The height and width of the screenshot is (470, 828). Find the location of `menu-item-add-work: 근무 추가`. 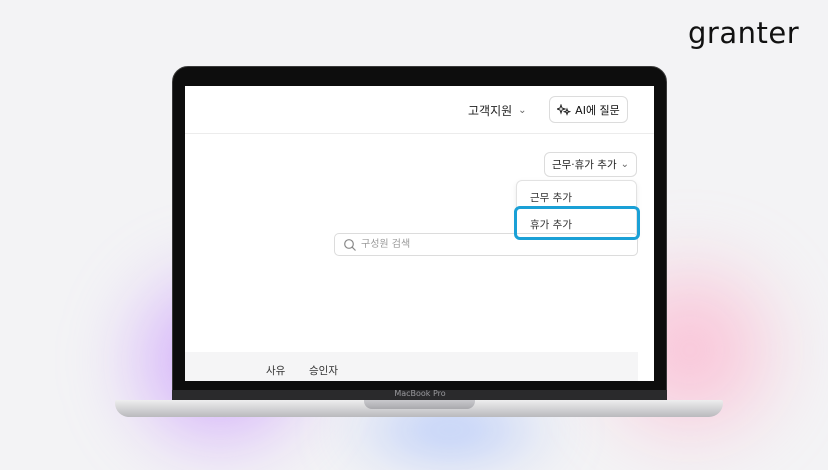

menu-item-add-work: 근무 추가 is located at coordinates (551, 197).